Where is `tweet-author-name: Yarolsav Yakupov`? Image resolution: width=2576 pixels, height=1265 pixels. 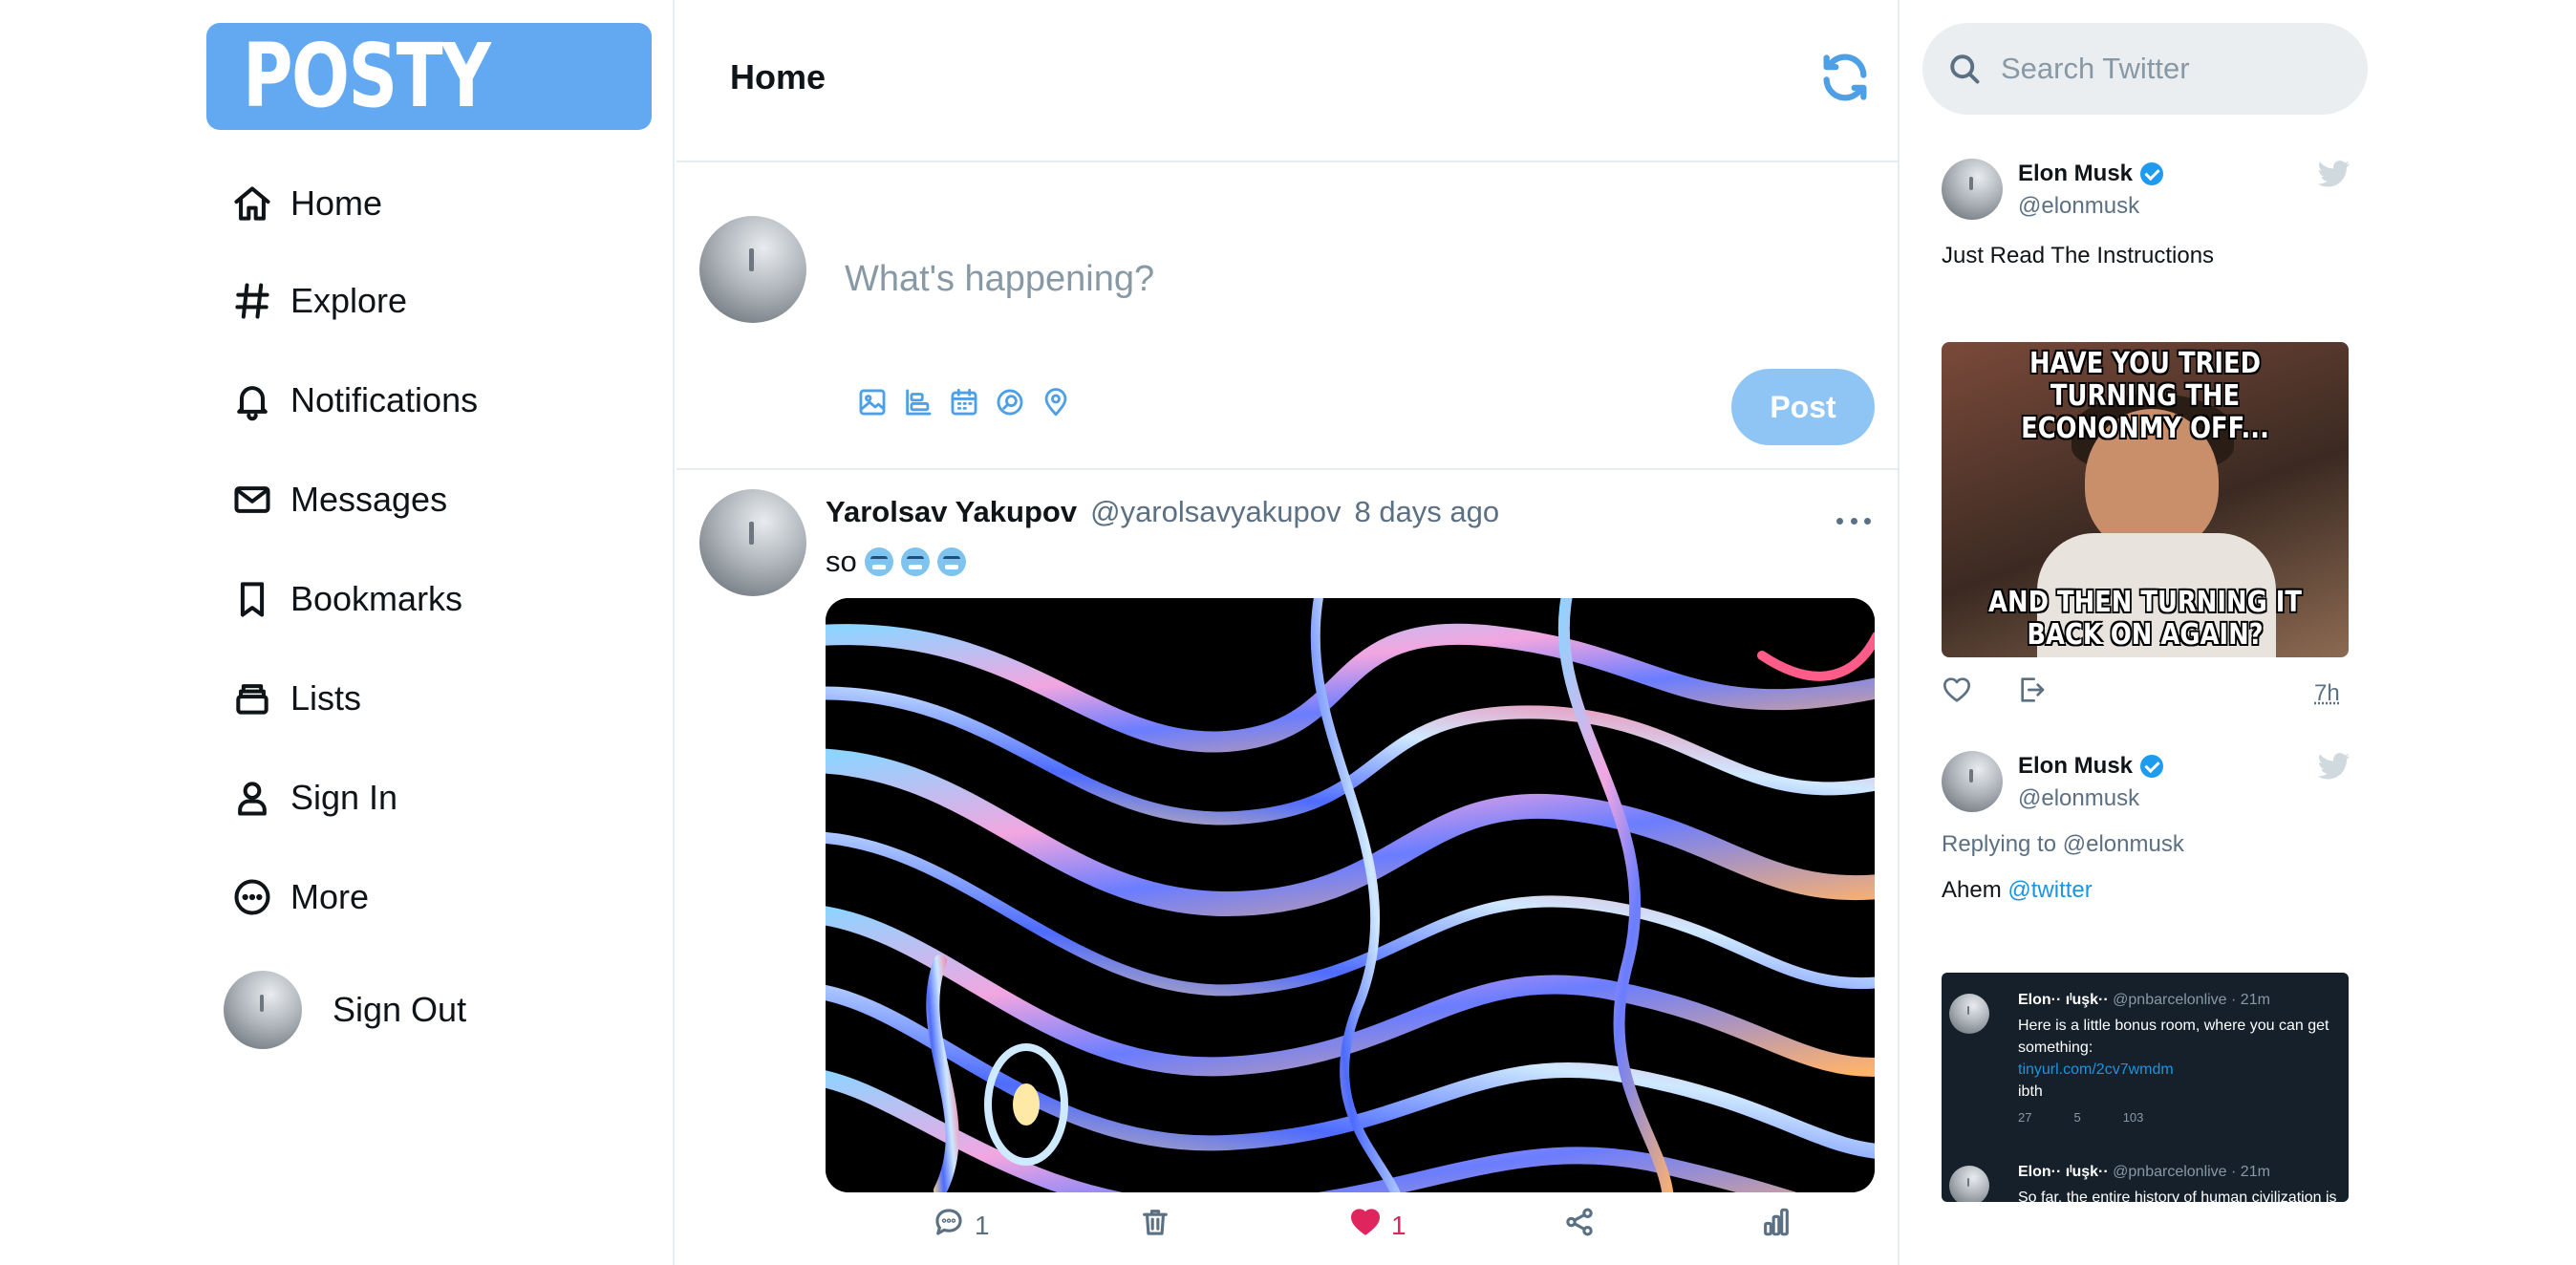 tweet-author-name: Yarolsav Yakupov is located at coordinates (951, 512).